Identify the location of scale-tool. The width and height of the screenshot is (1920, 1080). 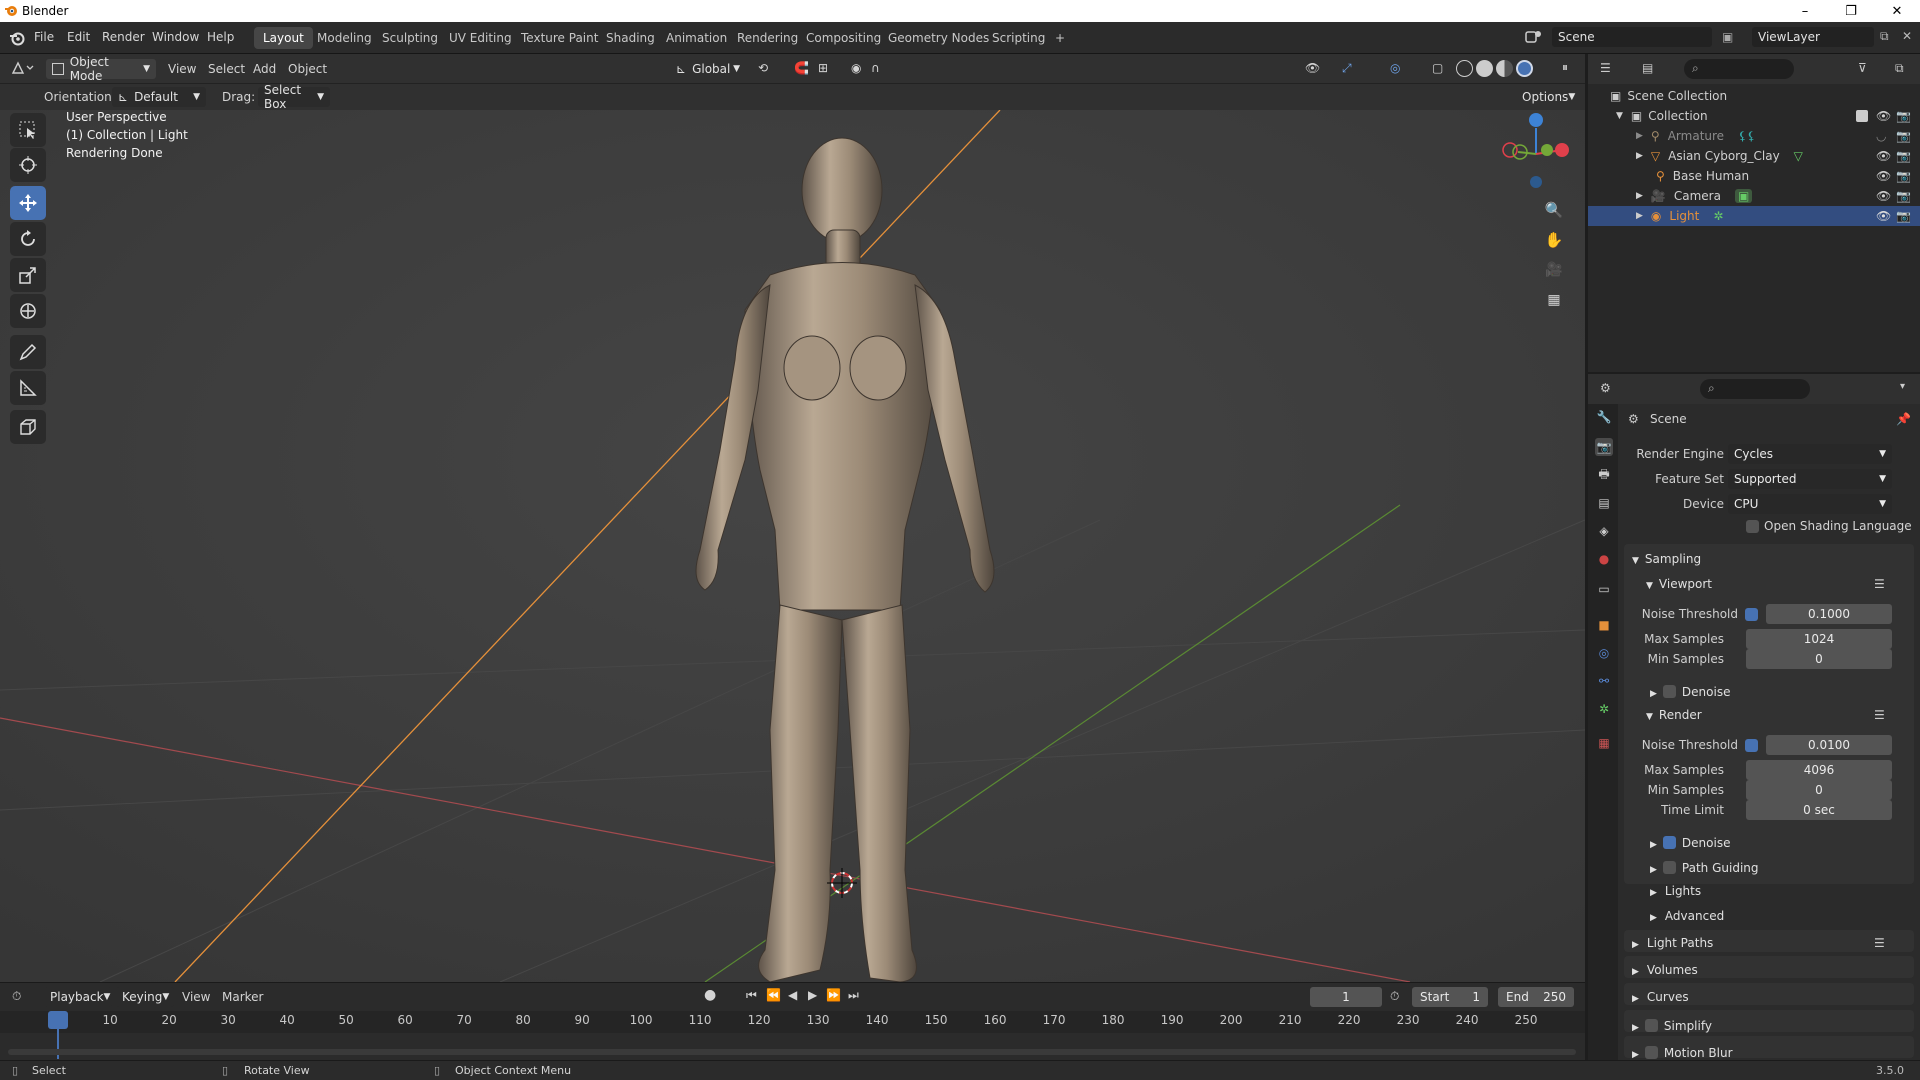
(28, 275).